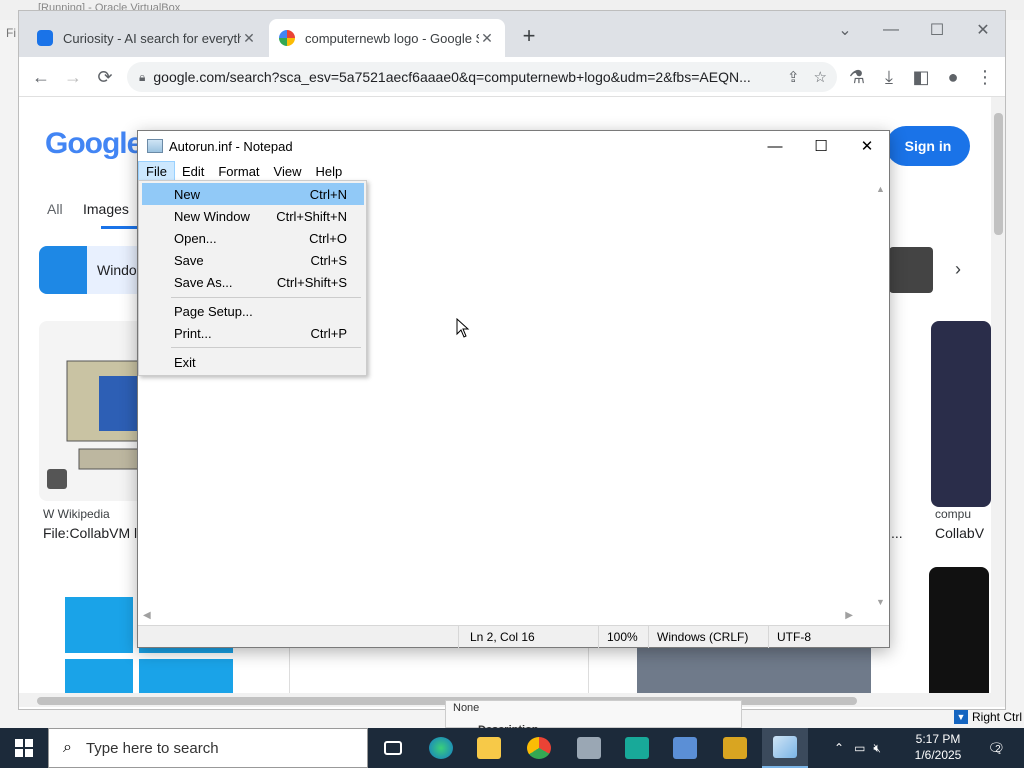 The width and height of the screenshot is (1024, 768). Describe the element at coordinates (998, 174) in the screenshot. I see `vertical-scroll-thumb` at that location.